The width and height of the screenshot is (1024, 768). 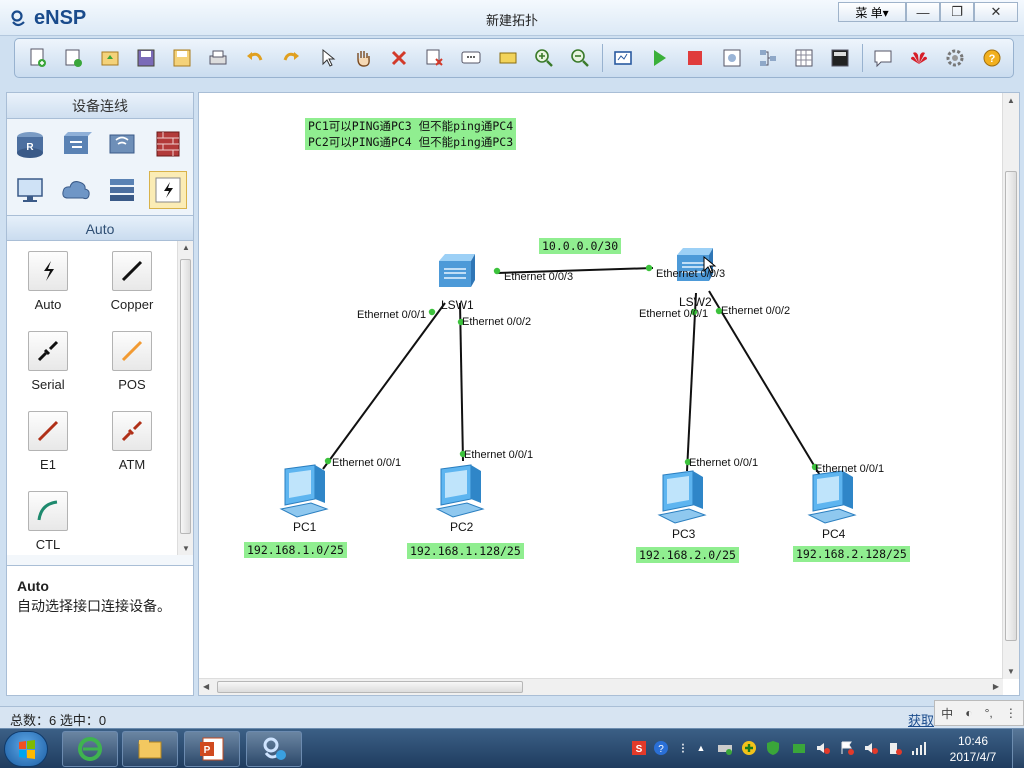 I want to click on stop-device-button, so click(x=695, y=58).